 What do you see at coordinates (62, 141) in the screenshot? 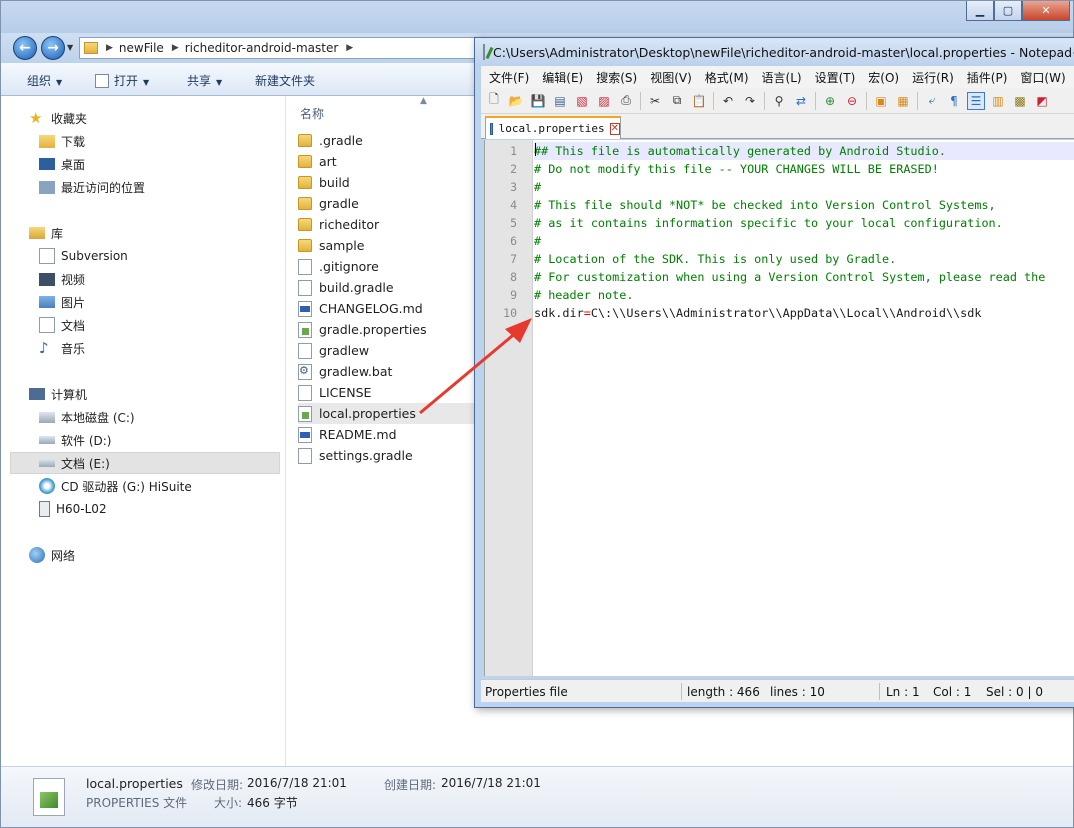
I see `nav-downloads: 下载` at bounding box center [62, 141].